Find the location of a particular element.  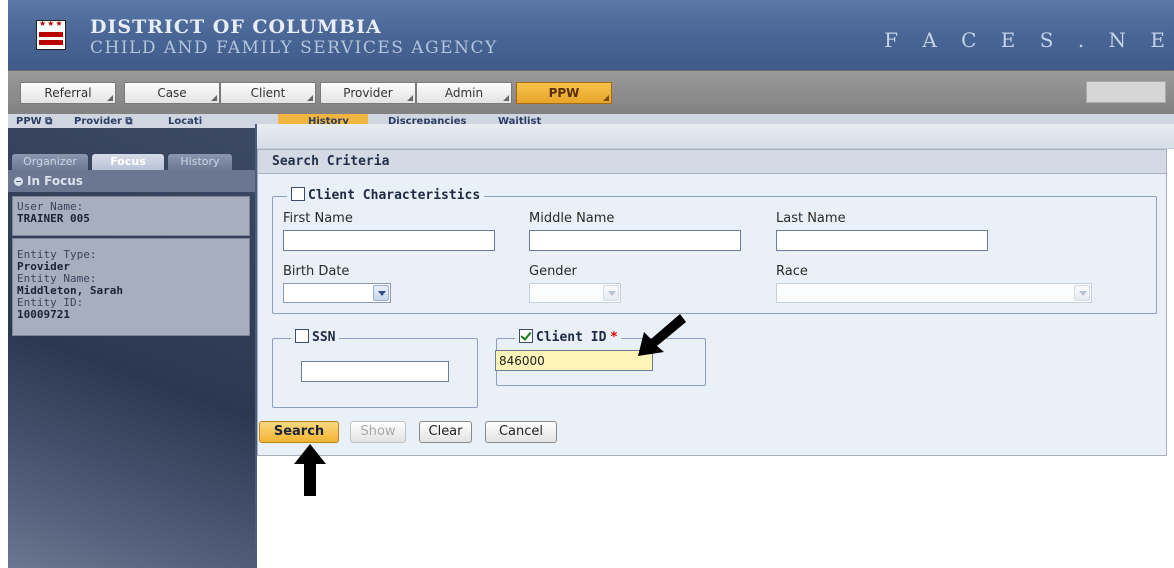

collapse-icon is located at coordinates (18, 181).